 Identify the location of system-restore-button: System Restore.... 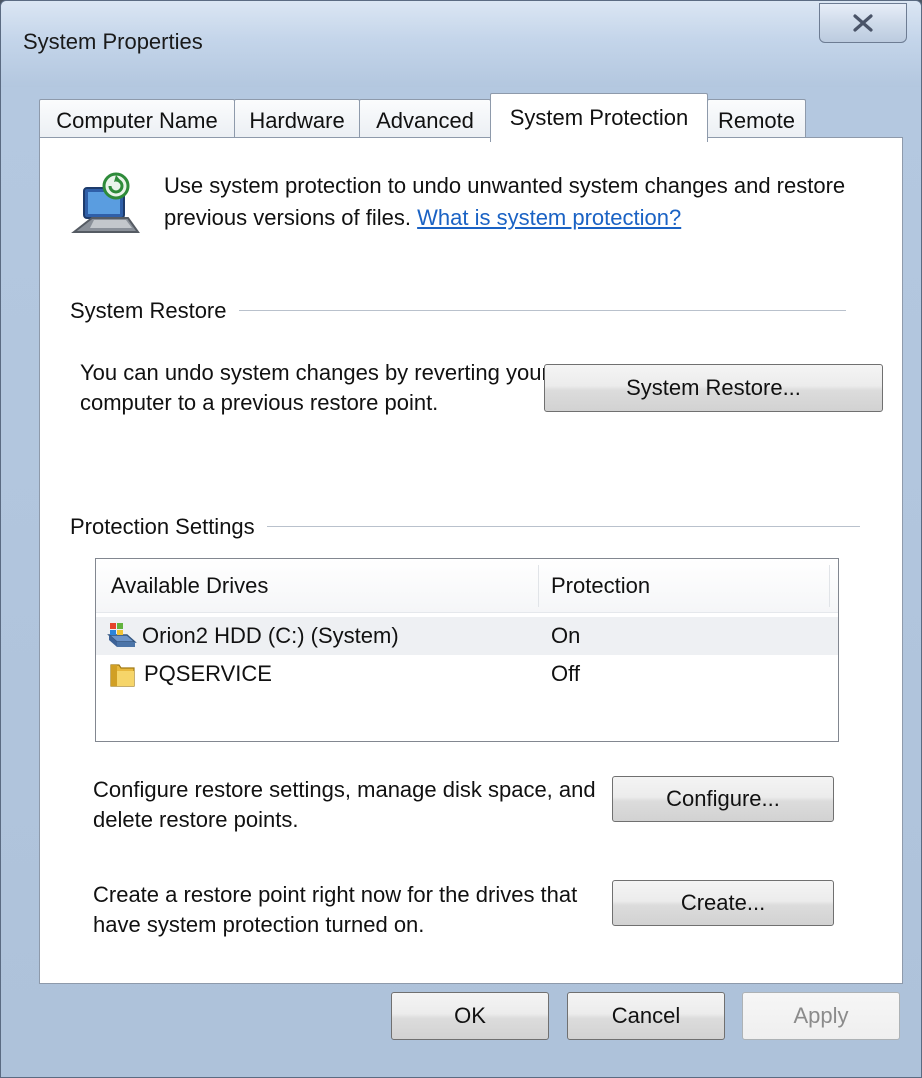
(713, 388).